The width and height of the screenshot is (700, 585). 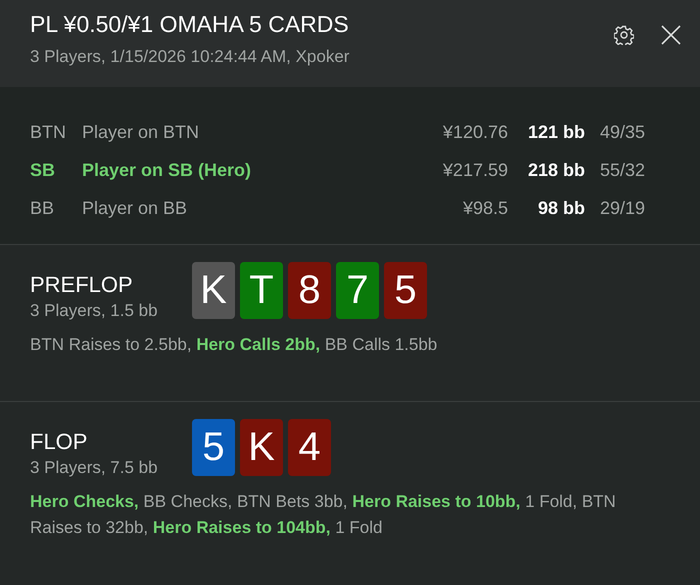 What do you see at coordinates (261, 290) in the screenshot?
I see `playing-card: T` at bounding box center [261, 290].